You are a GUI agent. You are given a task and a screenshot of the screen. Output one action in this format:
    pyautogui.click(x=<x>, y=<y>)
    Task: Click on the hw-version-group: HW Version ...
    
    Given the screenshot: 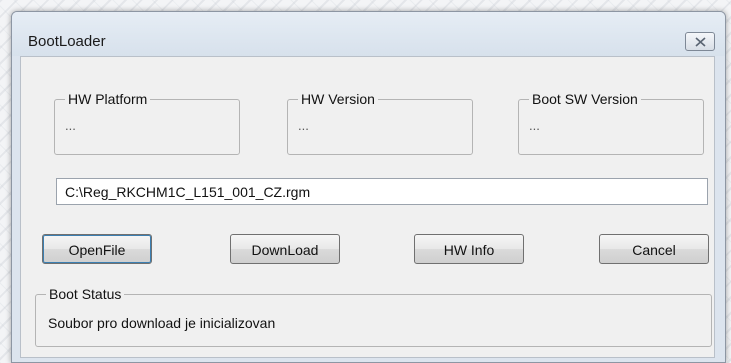 What is the action you would take?
    pyautogui.click(x=380, y=123)
    